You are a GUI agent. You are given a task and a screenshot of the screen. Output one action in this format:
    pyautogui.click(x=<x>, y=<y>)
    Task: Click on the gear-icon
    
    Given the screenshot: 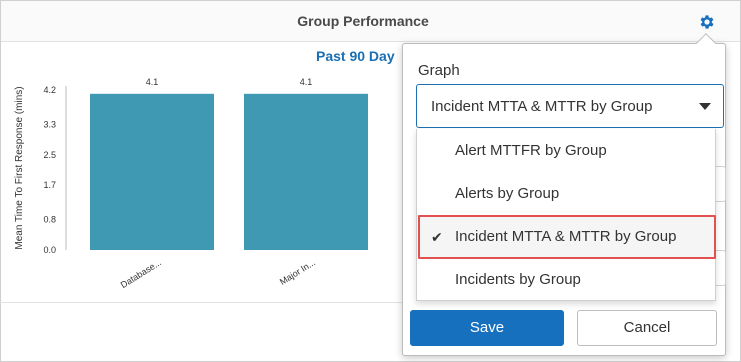 What is the action you would take?
    pyautogui.click(x=707, y=22)
    